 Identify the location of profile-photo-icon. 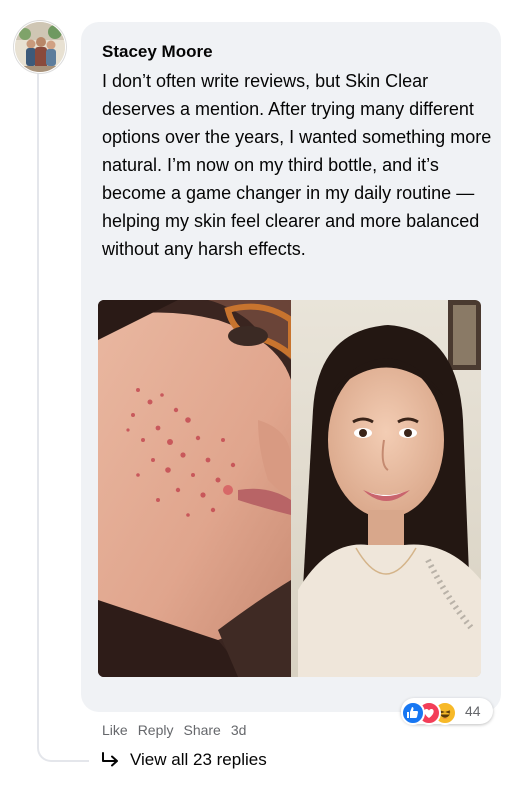
(40, 47).